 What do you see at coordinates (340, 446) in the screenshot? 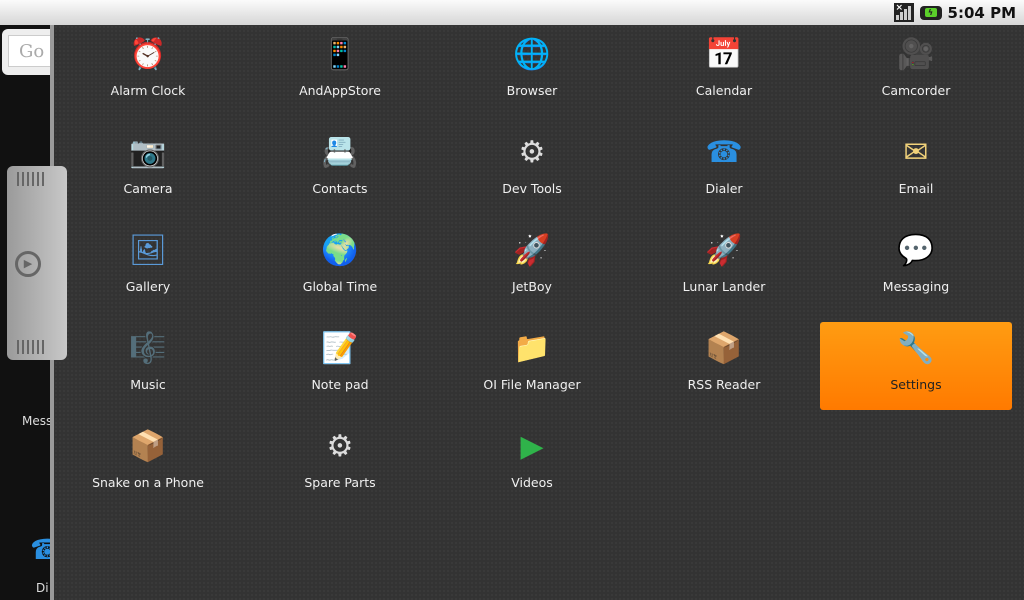
I see `spare-parts-icon: ⚙` at bounding box center [340, 446].